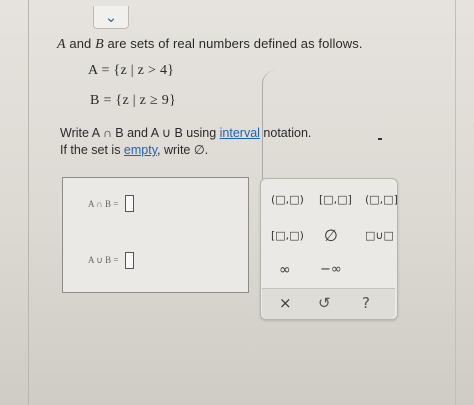  Describe the element at coordinates (324, 303) in the screenshot. I see `undo-icon: ↺` at that location.